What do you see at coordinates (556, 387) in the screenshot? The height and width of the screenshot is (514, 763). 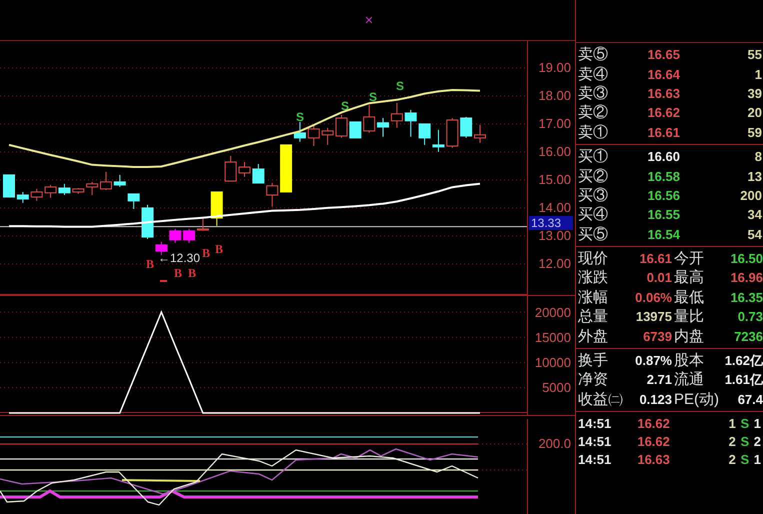 I see `axis-label: 5000` at bounding box center [556, 387].